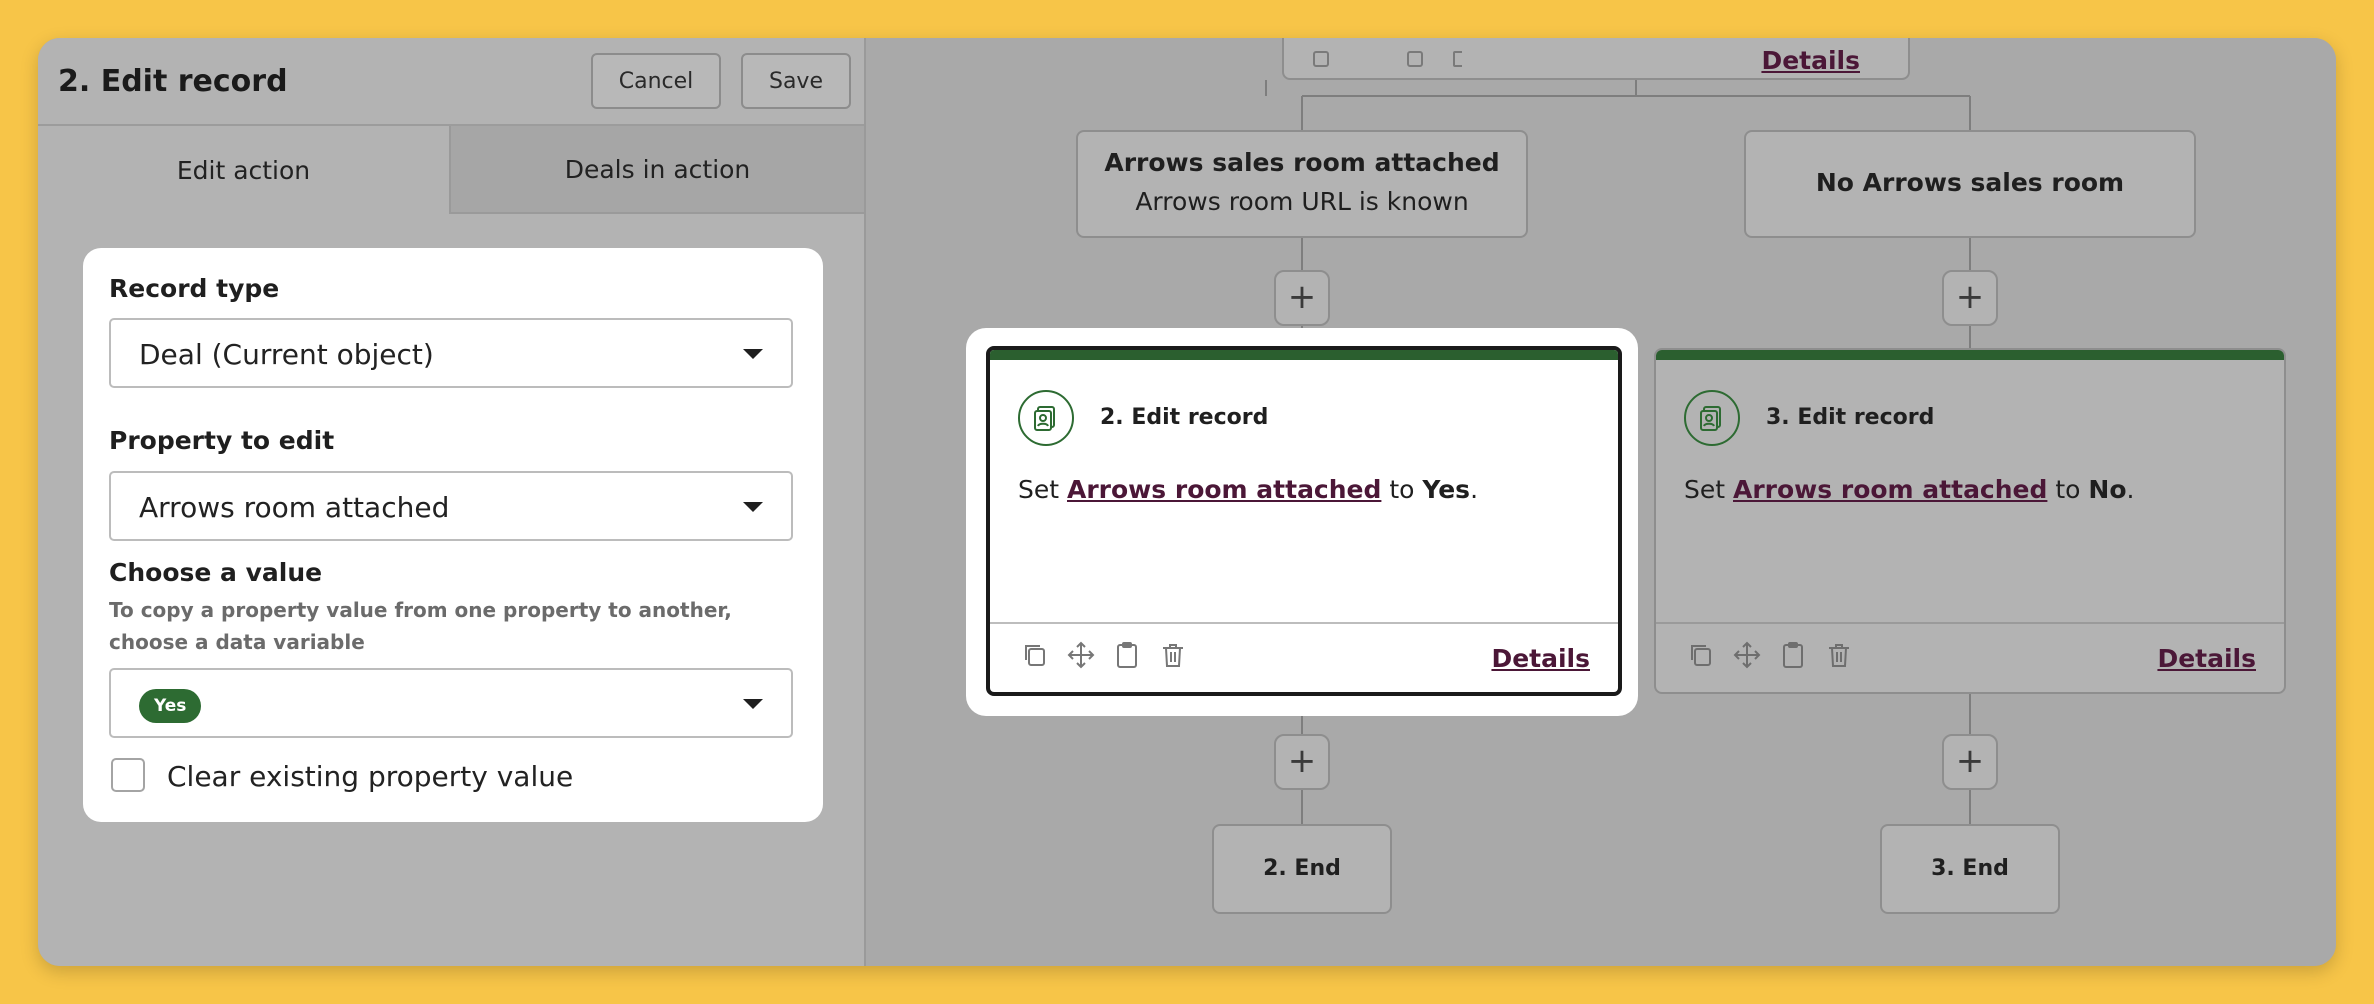 This screenshot has height=1004, width=2374. What do you see at coordinates (451, 82) in the screenshot?
I see `panel-header: 2. Edit record Cancel Save` at bounding box center [451, 82].